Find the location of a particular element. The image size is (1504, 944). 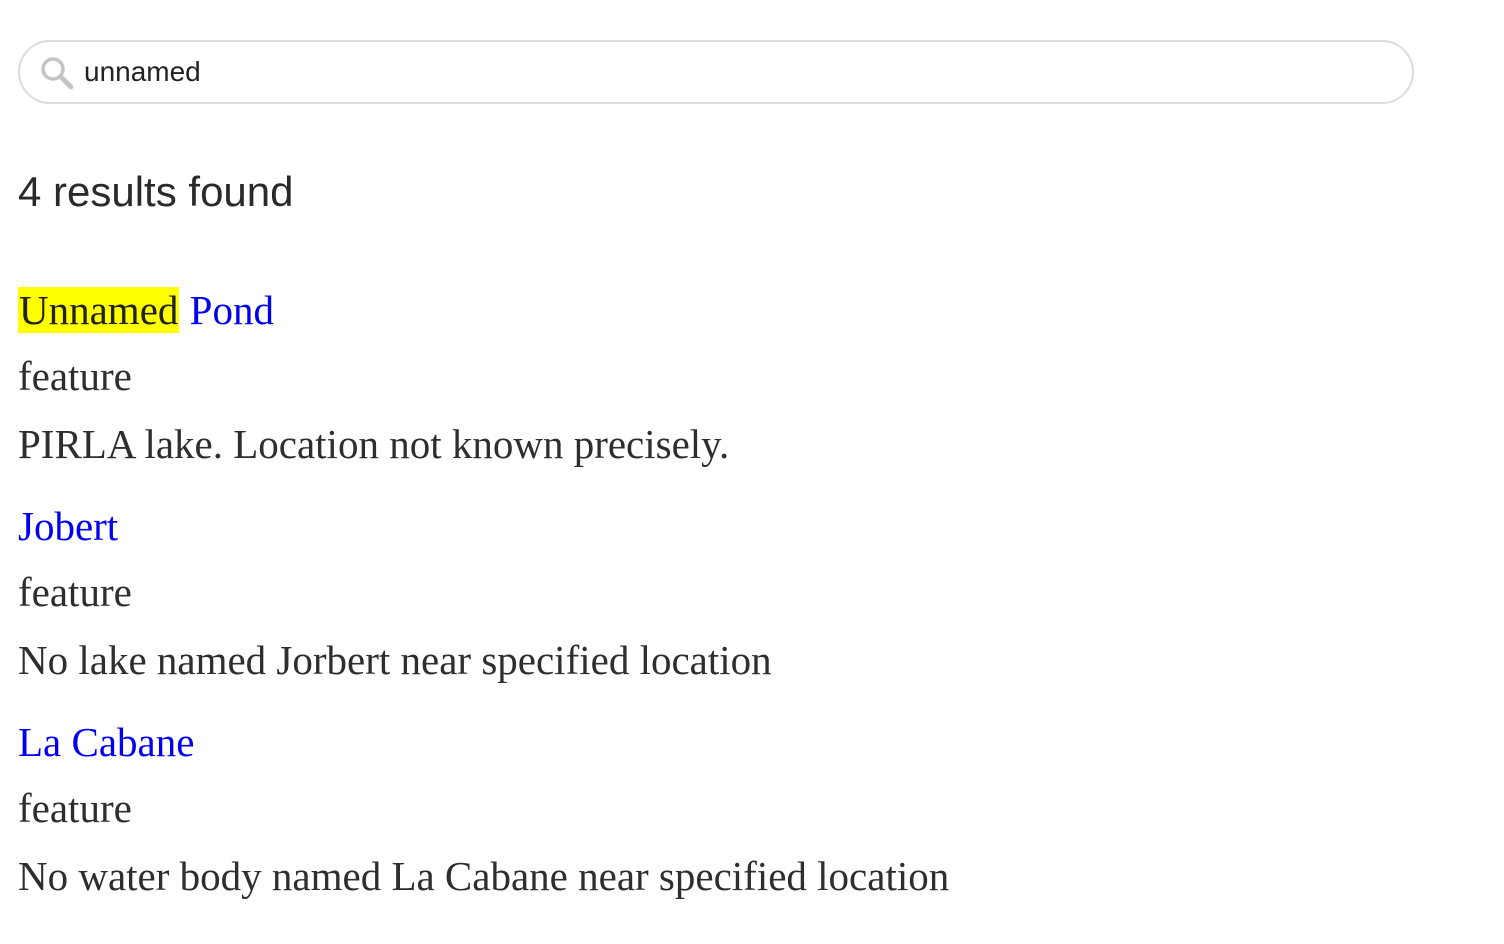

result-link-la-cabane: La Cabane is located at coordinates (748, 742).